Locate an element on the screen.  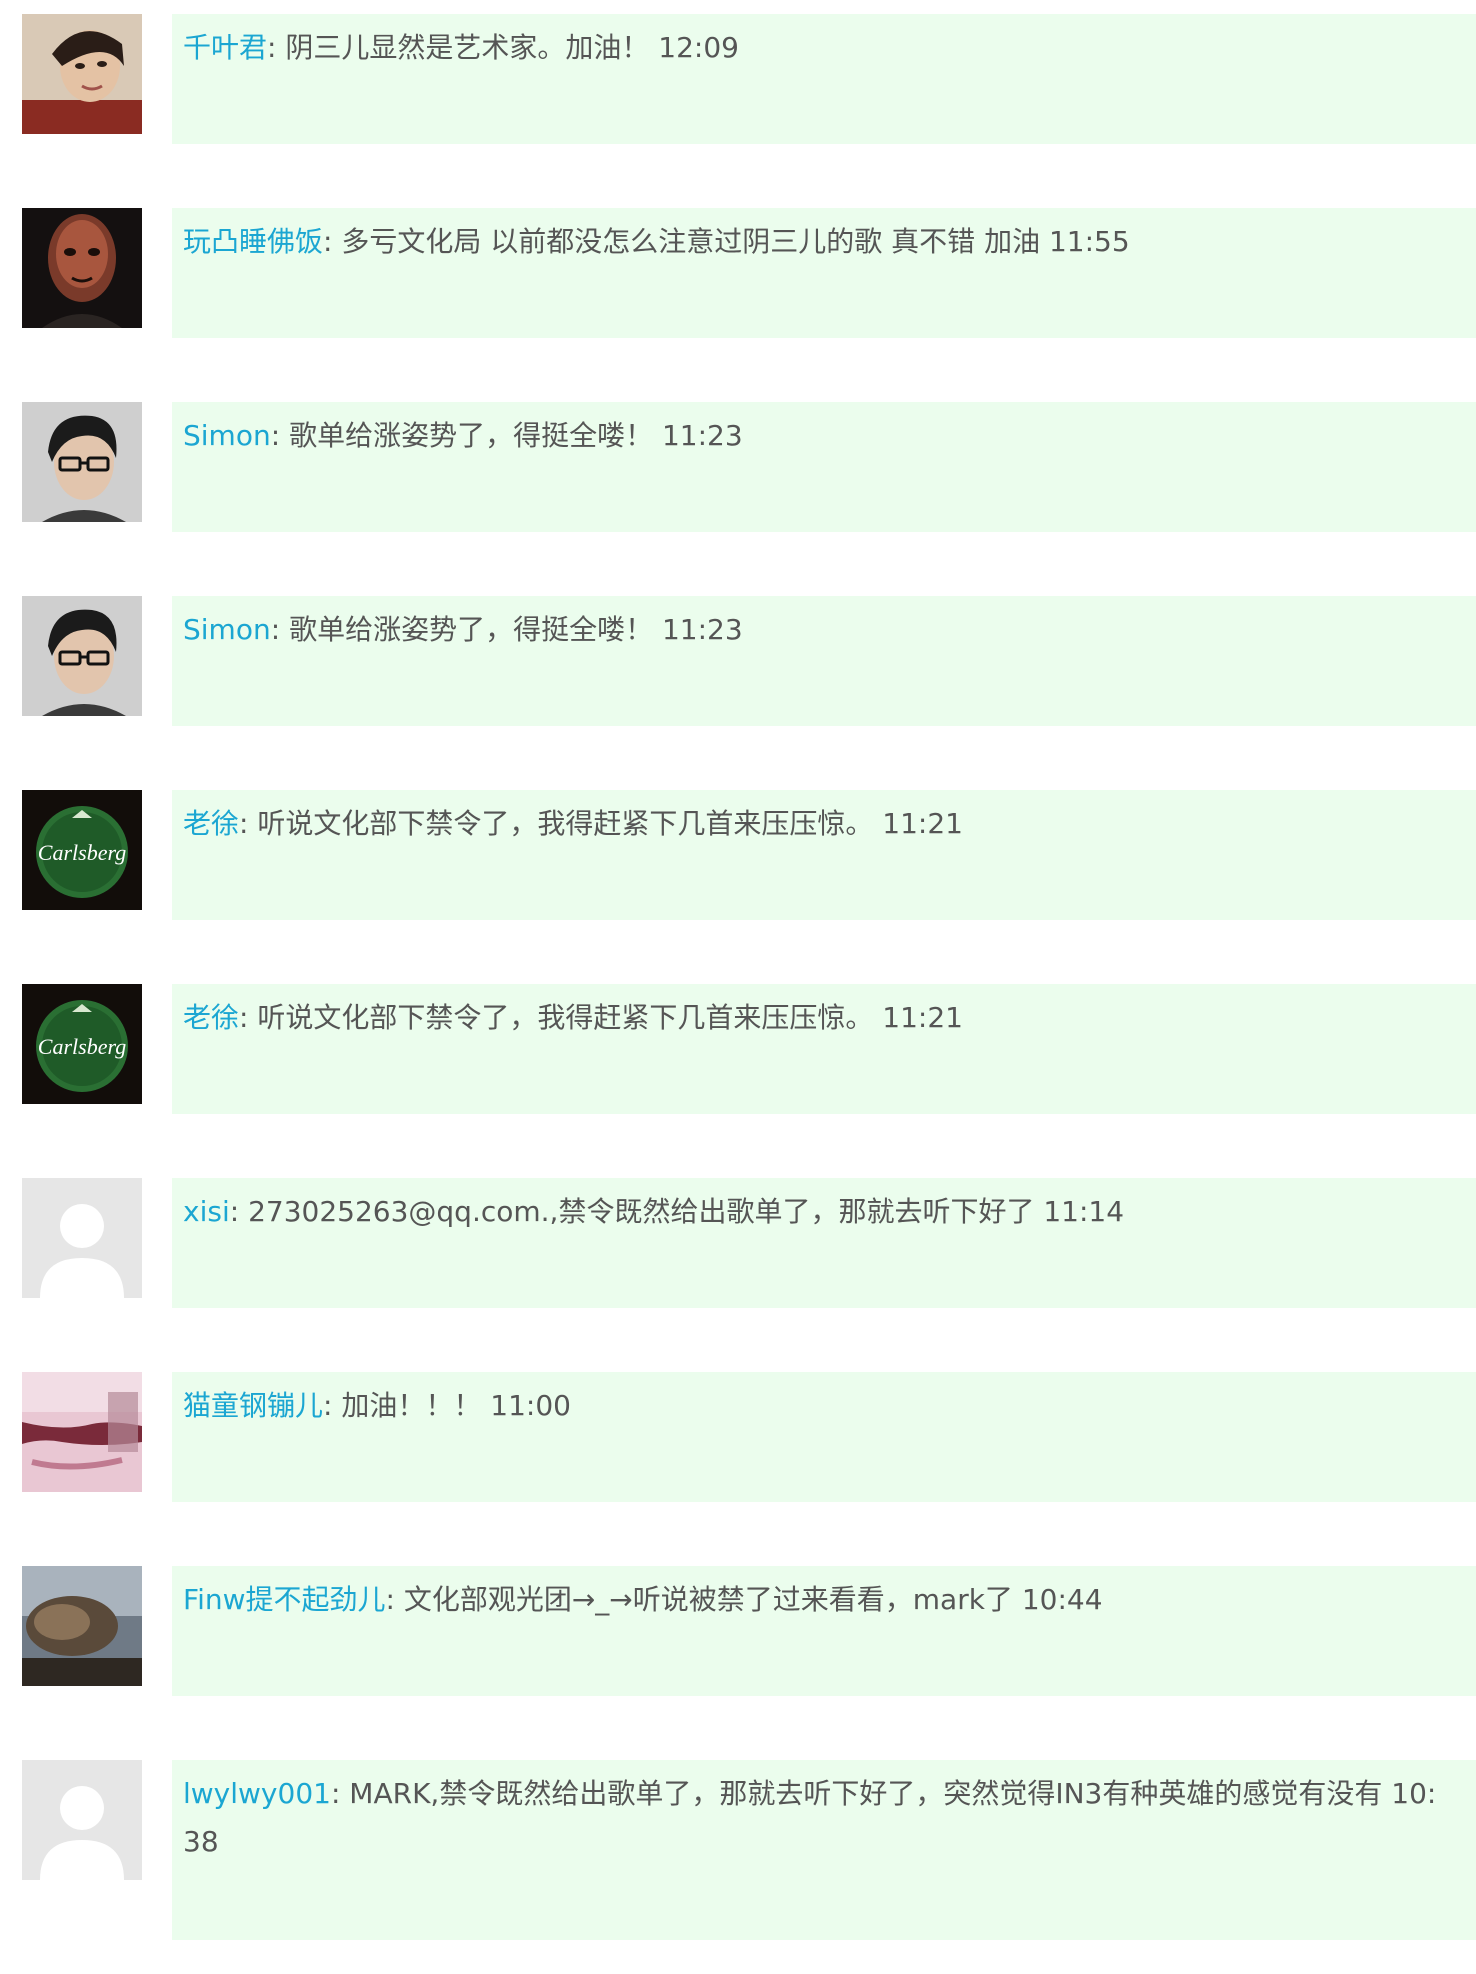
creature-scene-icon is located at coordinates (82, 1626).